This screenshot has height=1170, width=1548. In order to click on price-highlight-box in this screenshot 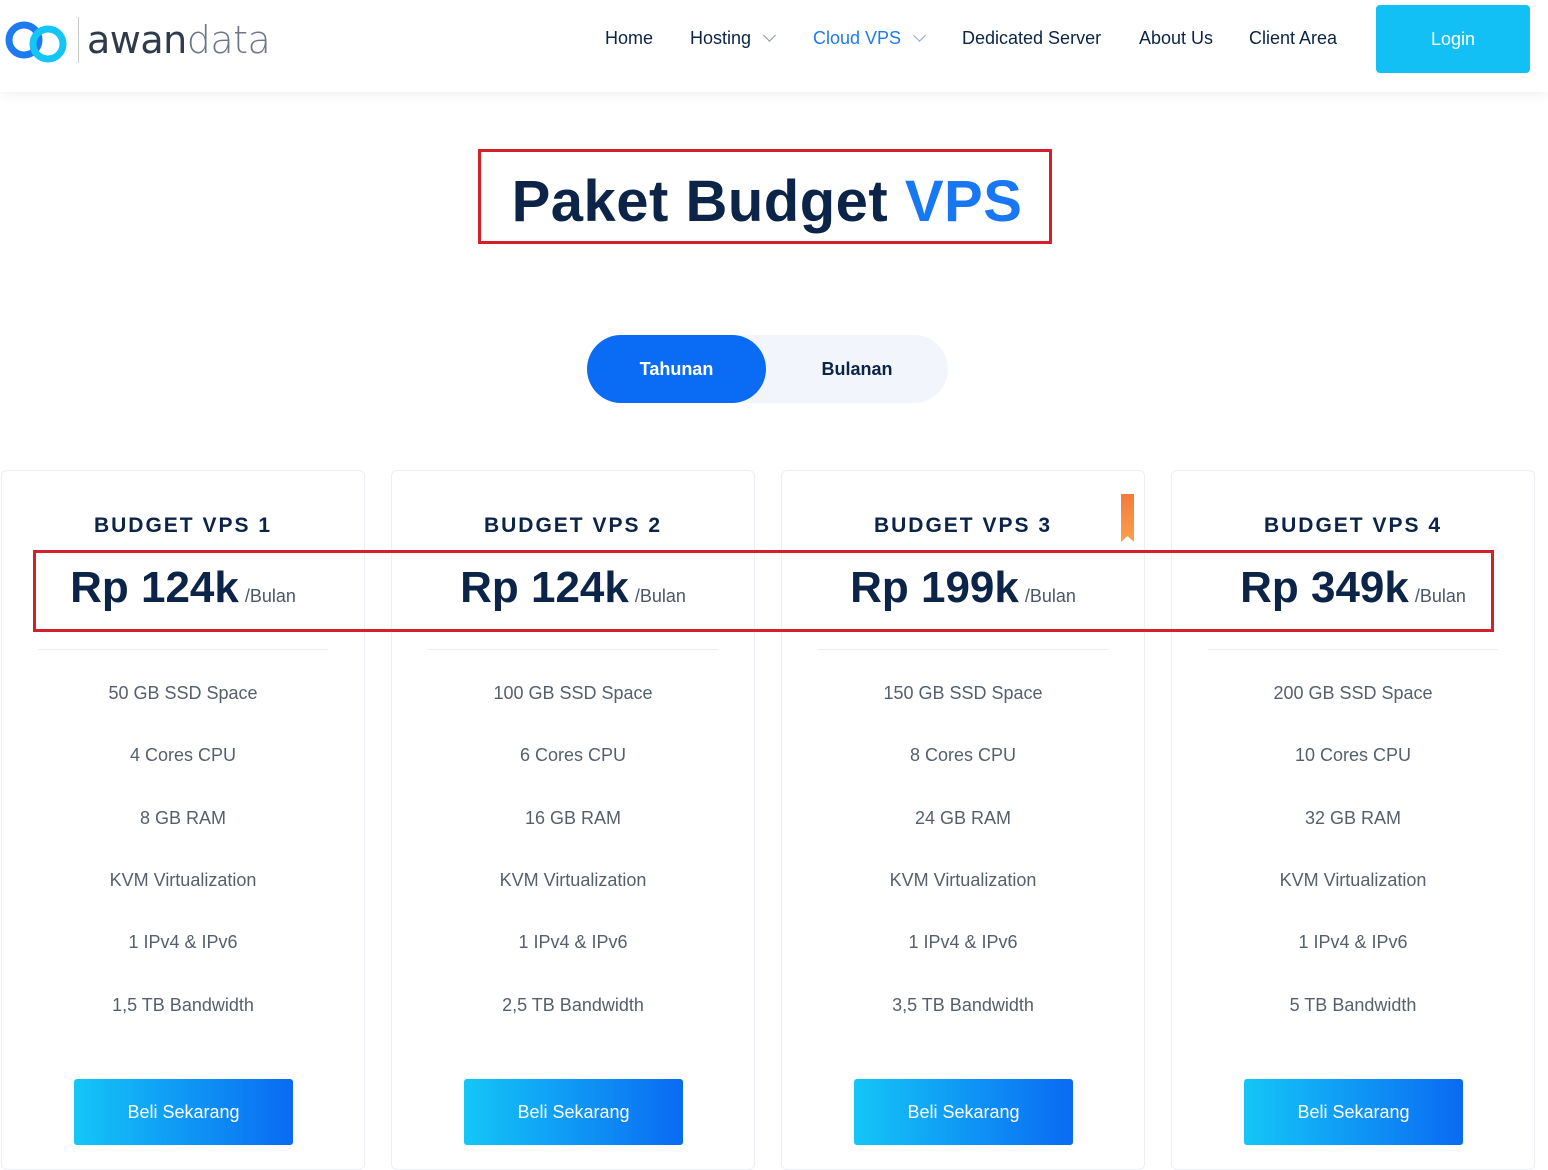, I will do `click(763, 591)`.